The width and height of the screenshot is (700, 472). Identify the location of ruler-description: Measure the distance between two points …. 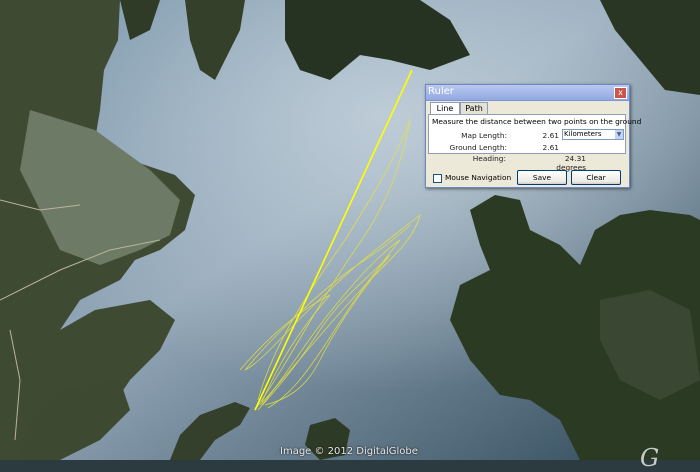
(537, 121).